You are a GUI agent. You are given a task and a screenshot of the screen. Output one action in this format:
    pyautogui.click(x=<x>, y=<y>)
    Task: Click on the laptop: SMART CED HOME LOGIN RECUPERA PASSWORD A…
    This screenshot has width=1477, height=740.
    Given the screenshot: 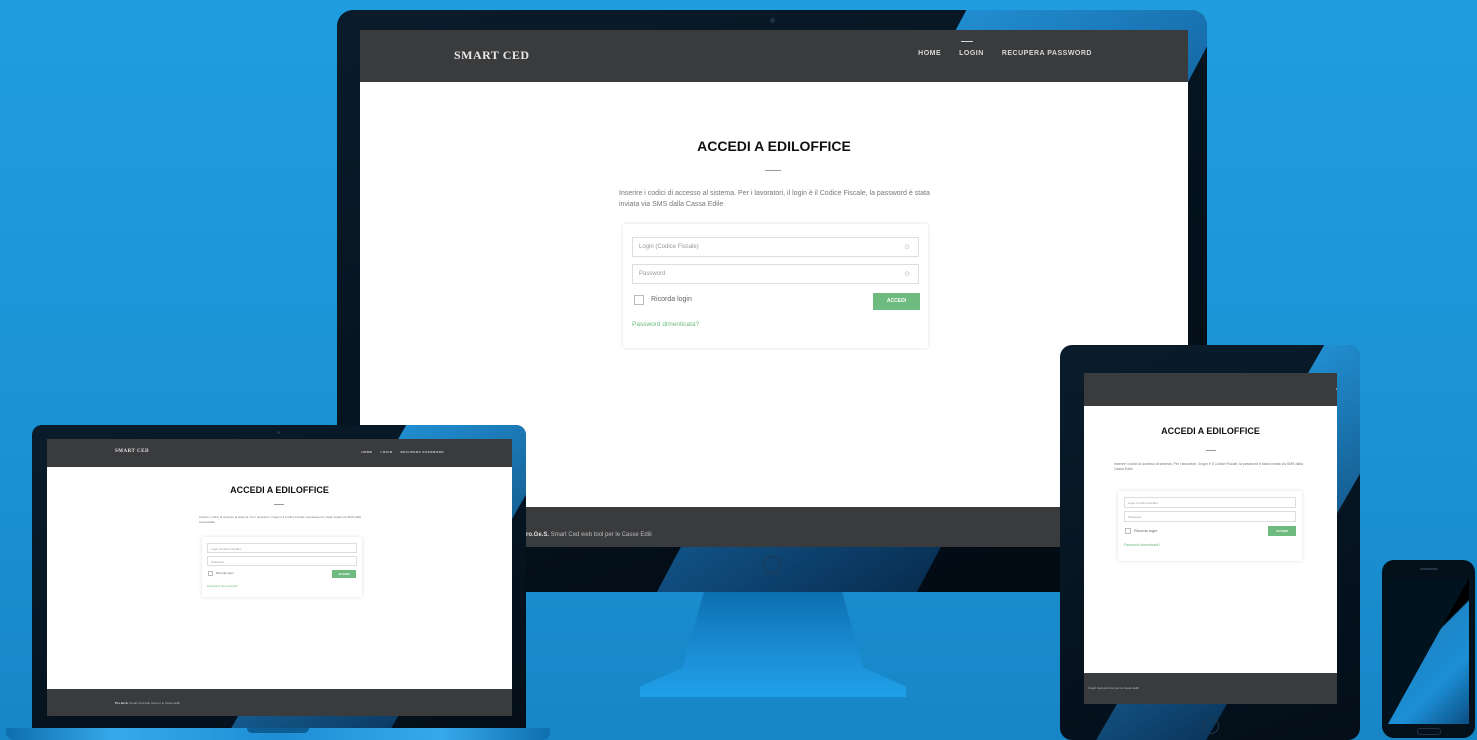 What is the action you would take?
    pyautogui.click(x=279, y=578)
    